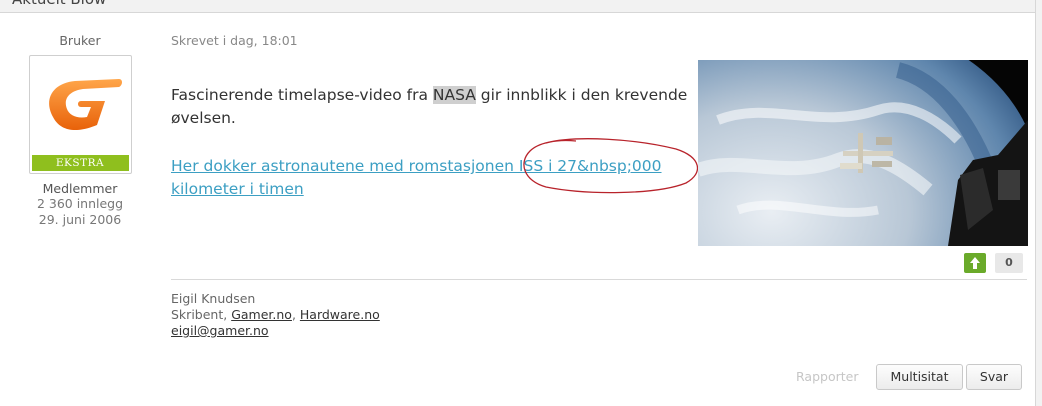 The width and height of the screenshot is (1042, 406). I want to click on arrow-up-icon, so click(975, 263).